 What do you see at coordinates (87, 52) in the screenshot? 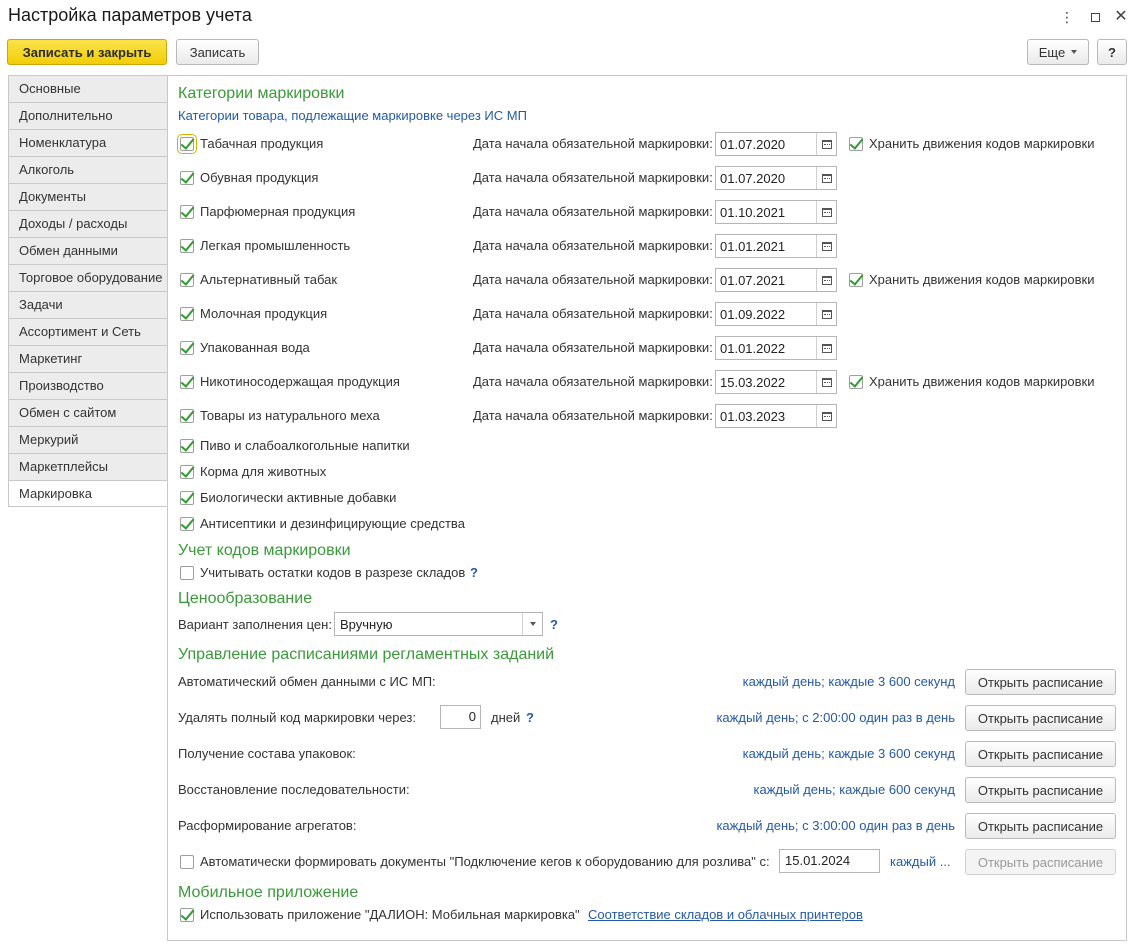
I see `save-and-close-button: Записать и закрыть` at bounding box center [87, 52].